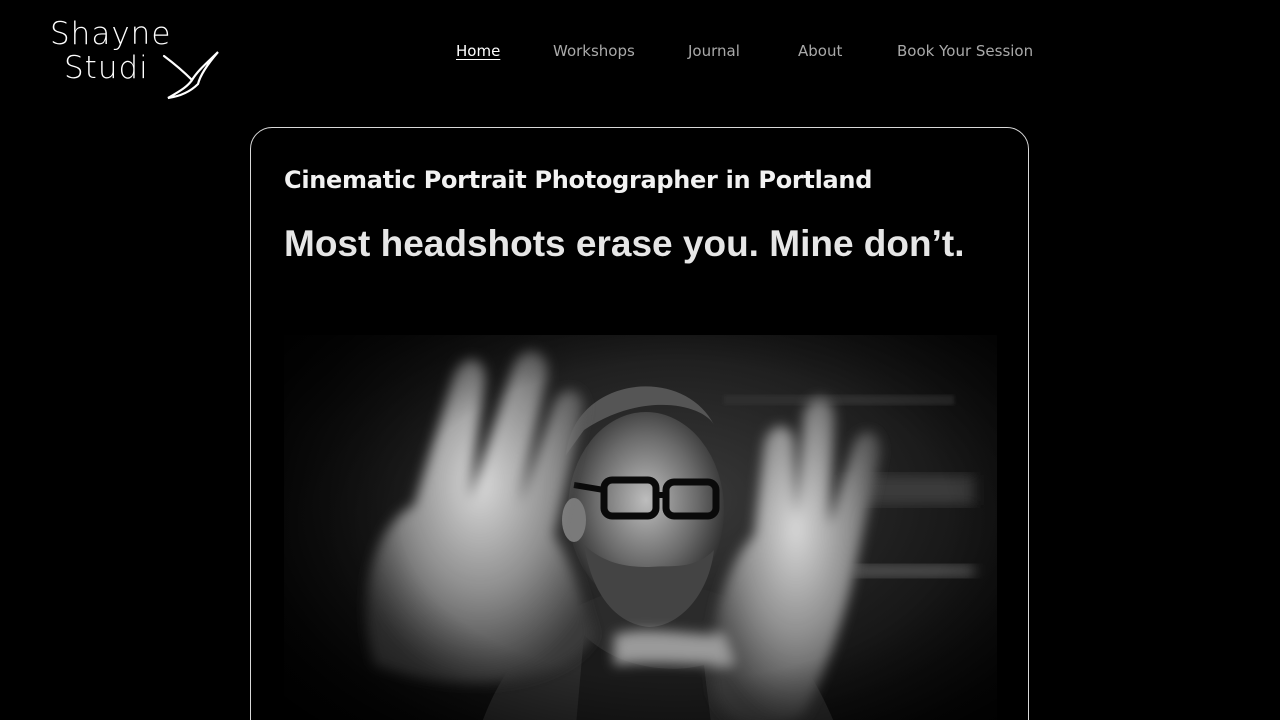  Describe the element at coordinates (478, 51) in the screenshot. I see `nav-item-home: Home` at that location.